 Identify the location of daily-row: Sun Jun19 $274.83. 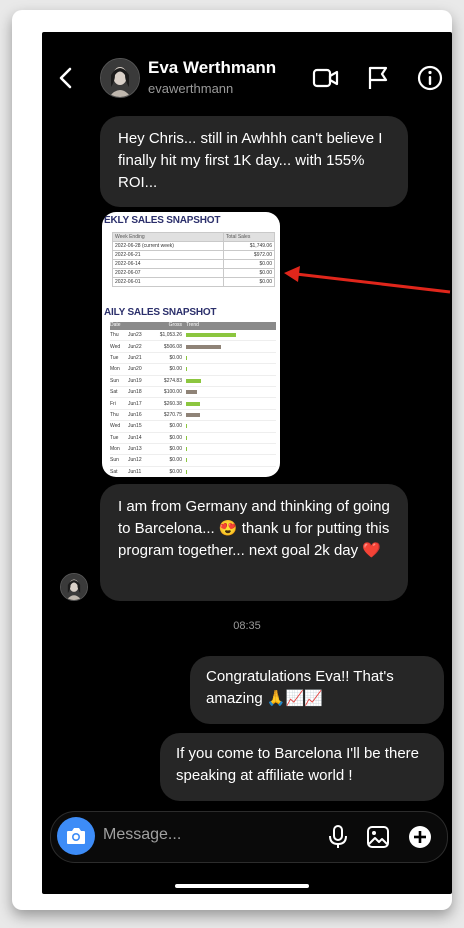
(193, 381).